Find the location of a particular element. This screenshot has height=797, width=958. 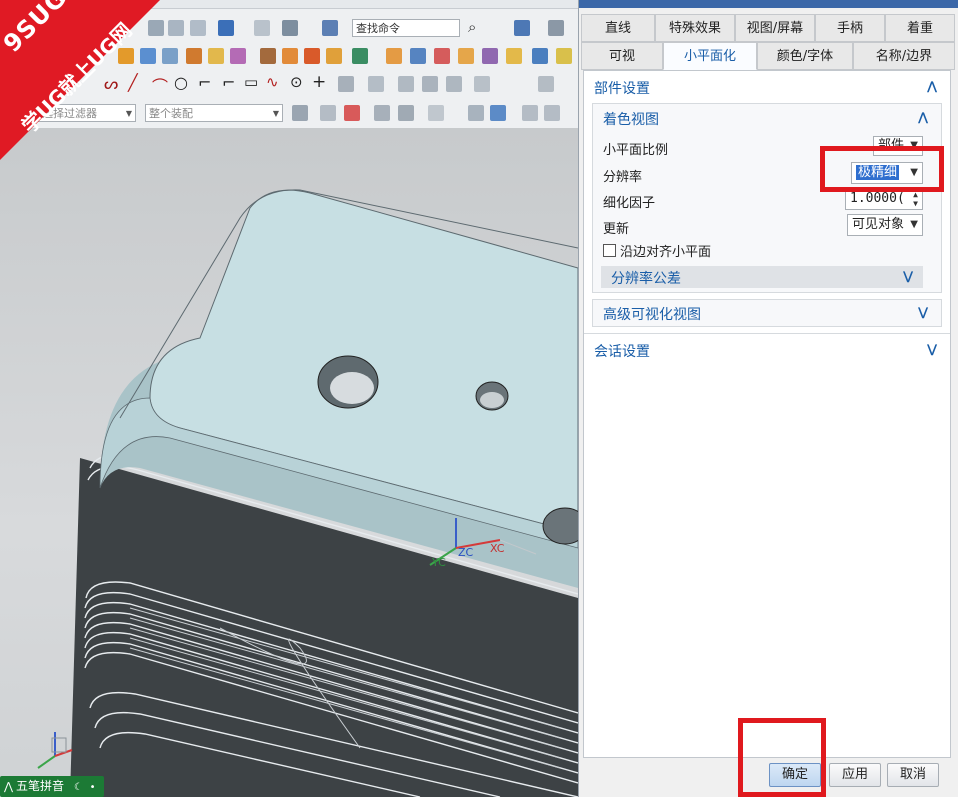

fillet-icon: ⌐ is located at coordinates (204, 82).